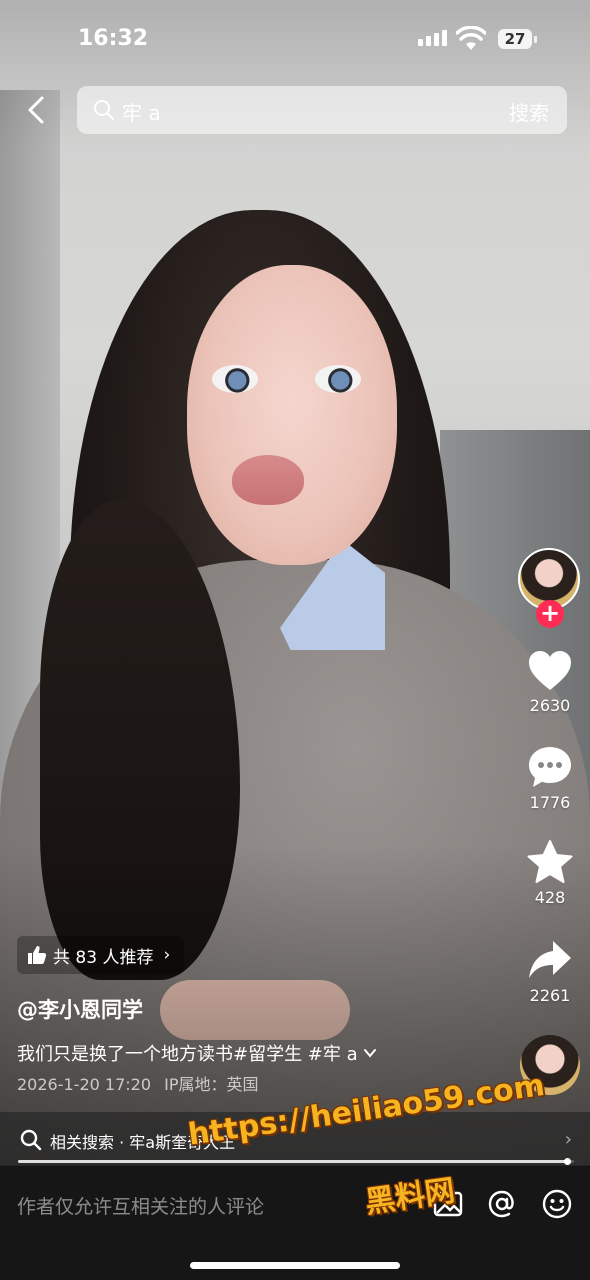  What do you see at coordinates (322, 110) in the screenshot?
I see `search-bar: 牢 a 搜索` at bounding box center [322, 110].